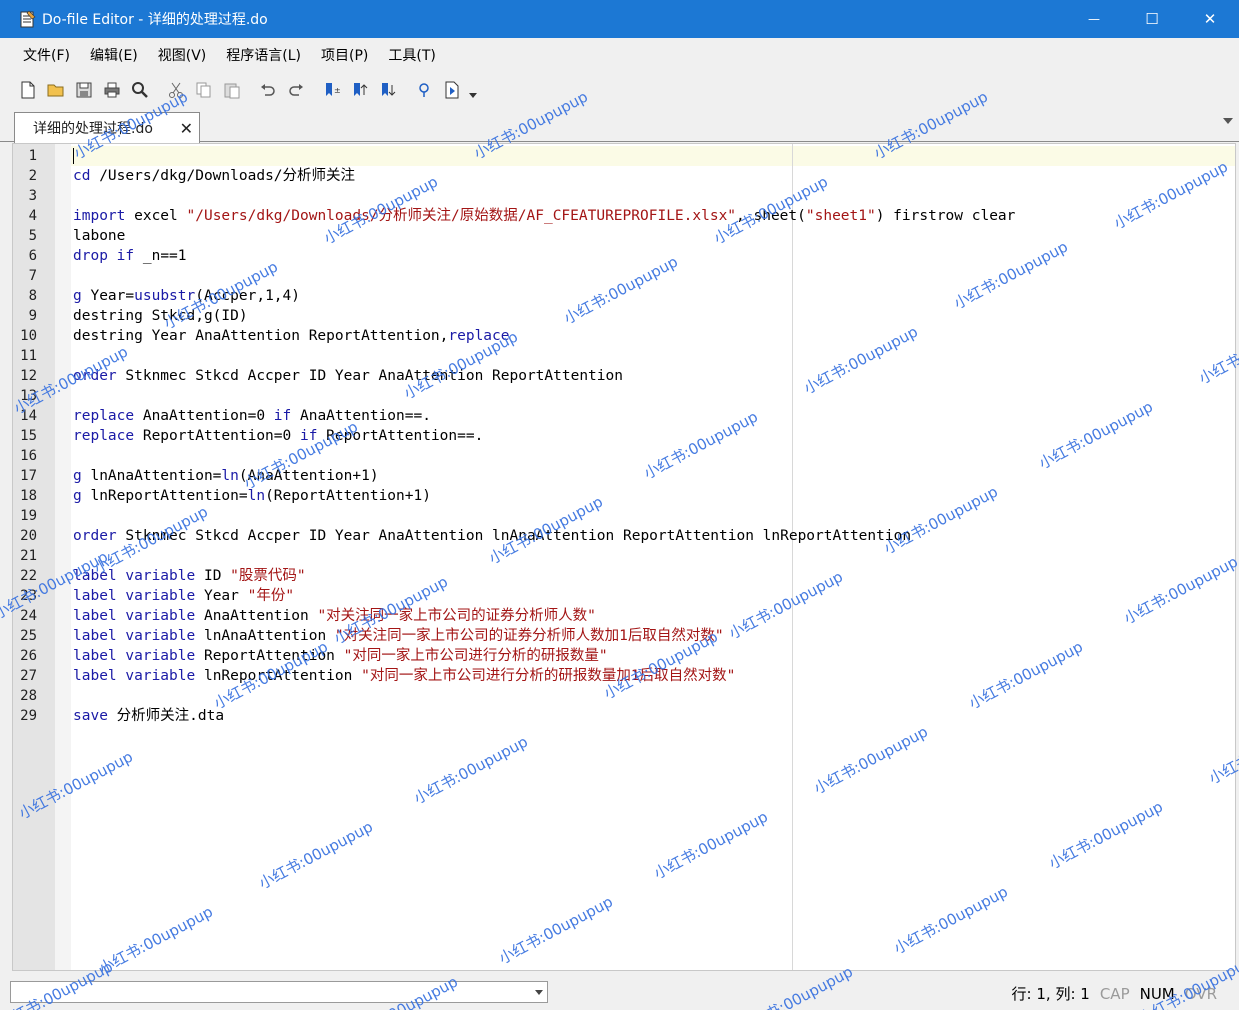 This screenshot has height=1010, width=1239. I want to click on print-icon, so click(112, 90).